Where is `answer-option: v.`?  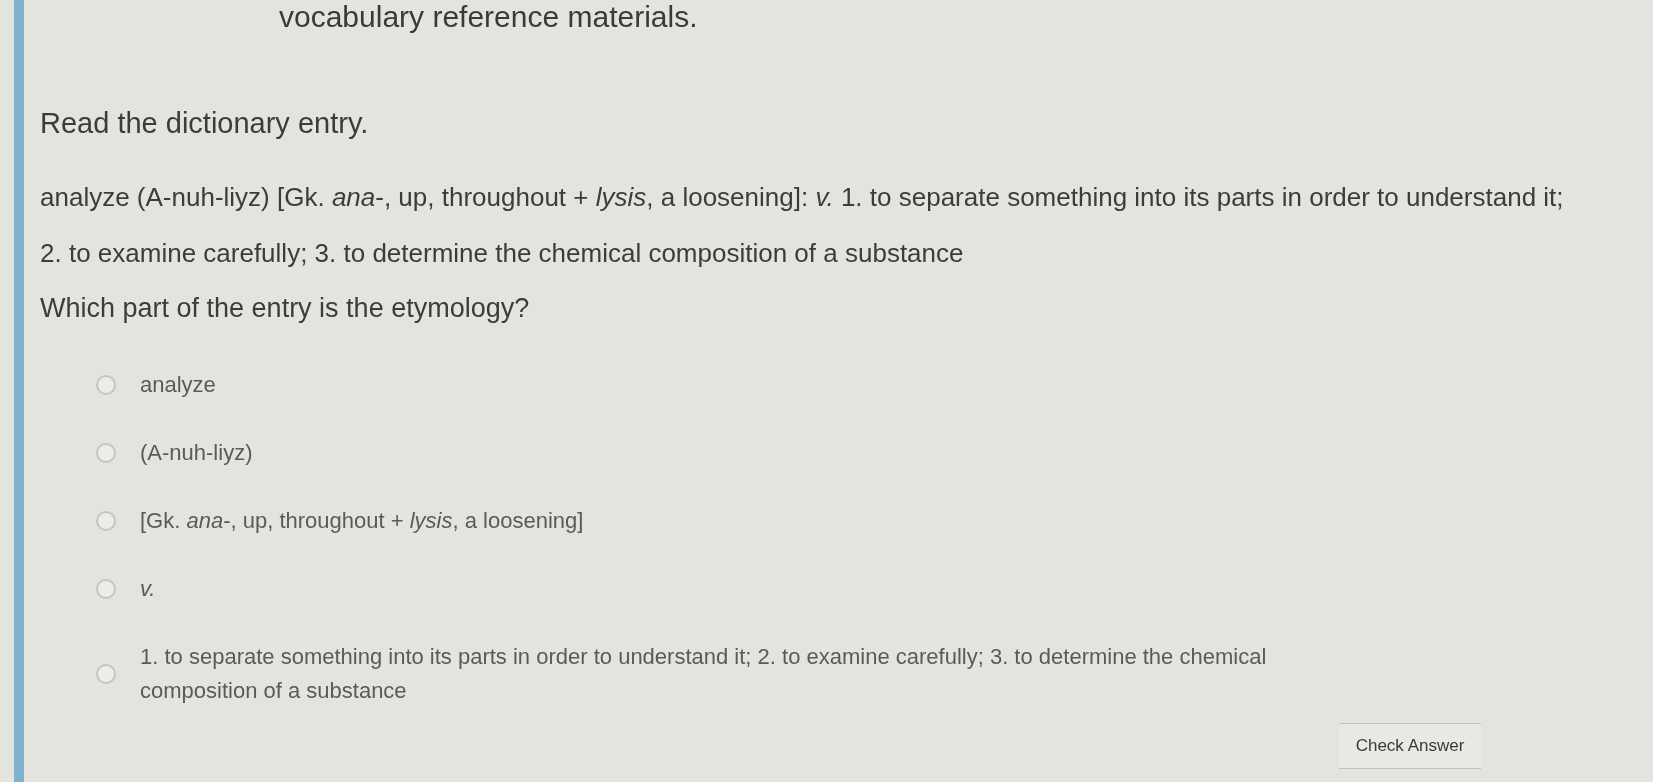 answer-option: v. is located at coordinates (126, 589).